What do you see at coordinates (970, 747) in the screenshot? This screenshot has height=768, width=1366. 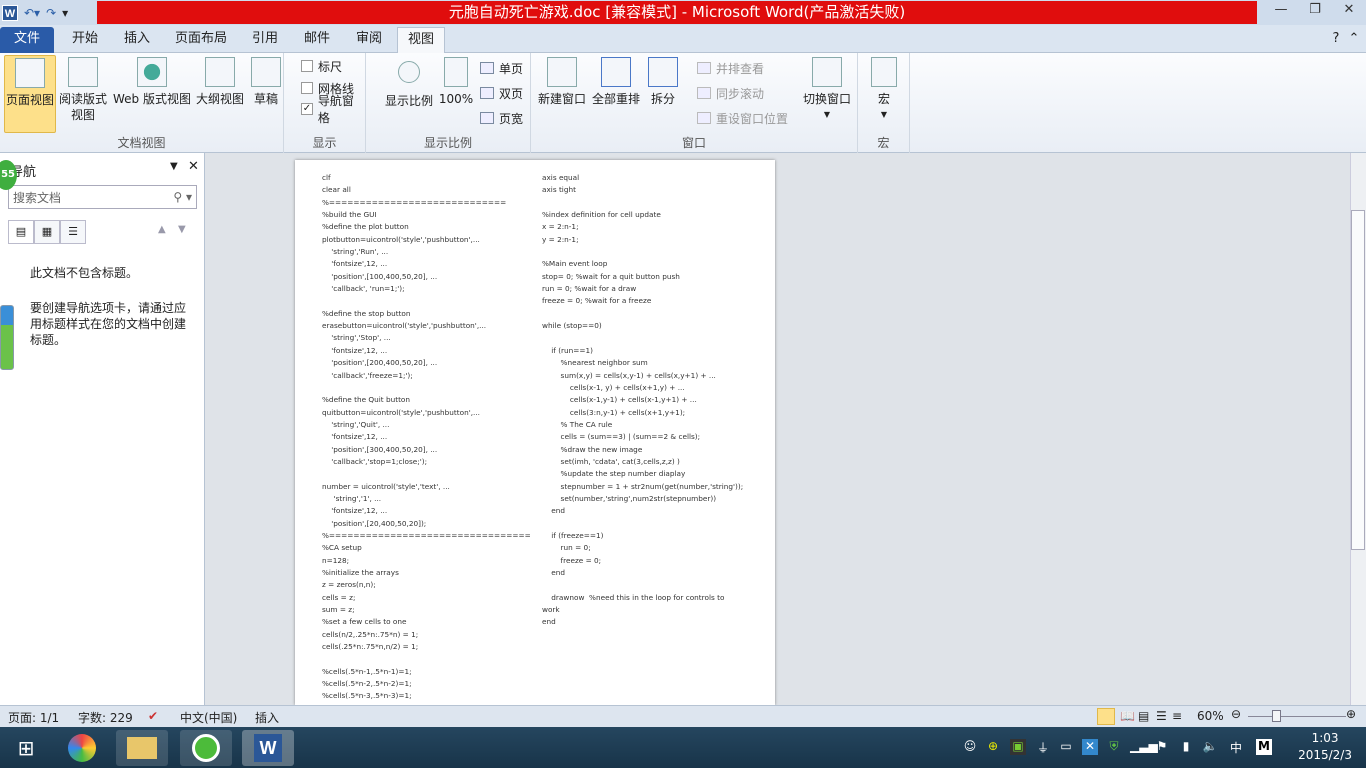 I see `tray-user-icon: ☺` at bounding box center [970, 747].